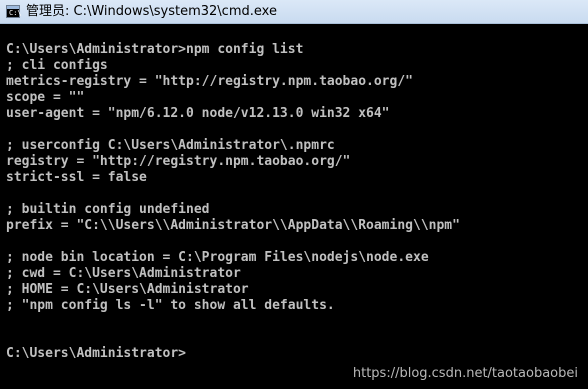  Describe the element at coordinates (108, 209) in the screenshot. I see `console-line: ; builtin config undefined` at that location.